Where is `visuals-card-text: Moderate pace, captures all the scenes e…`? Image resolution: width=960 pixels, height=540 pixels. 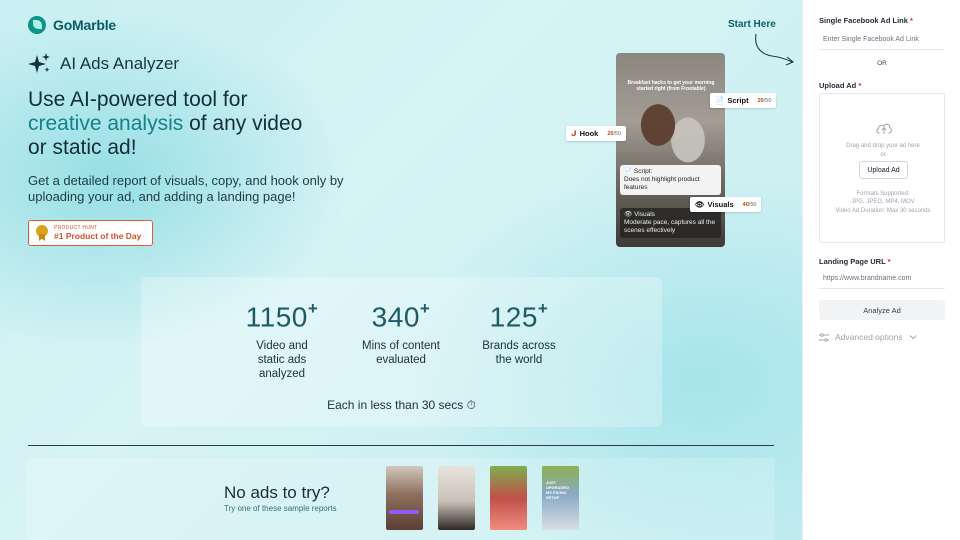 visuals-card-text: Moderate pace, captures all the scenes e… is located at coordinates (670, 226).